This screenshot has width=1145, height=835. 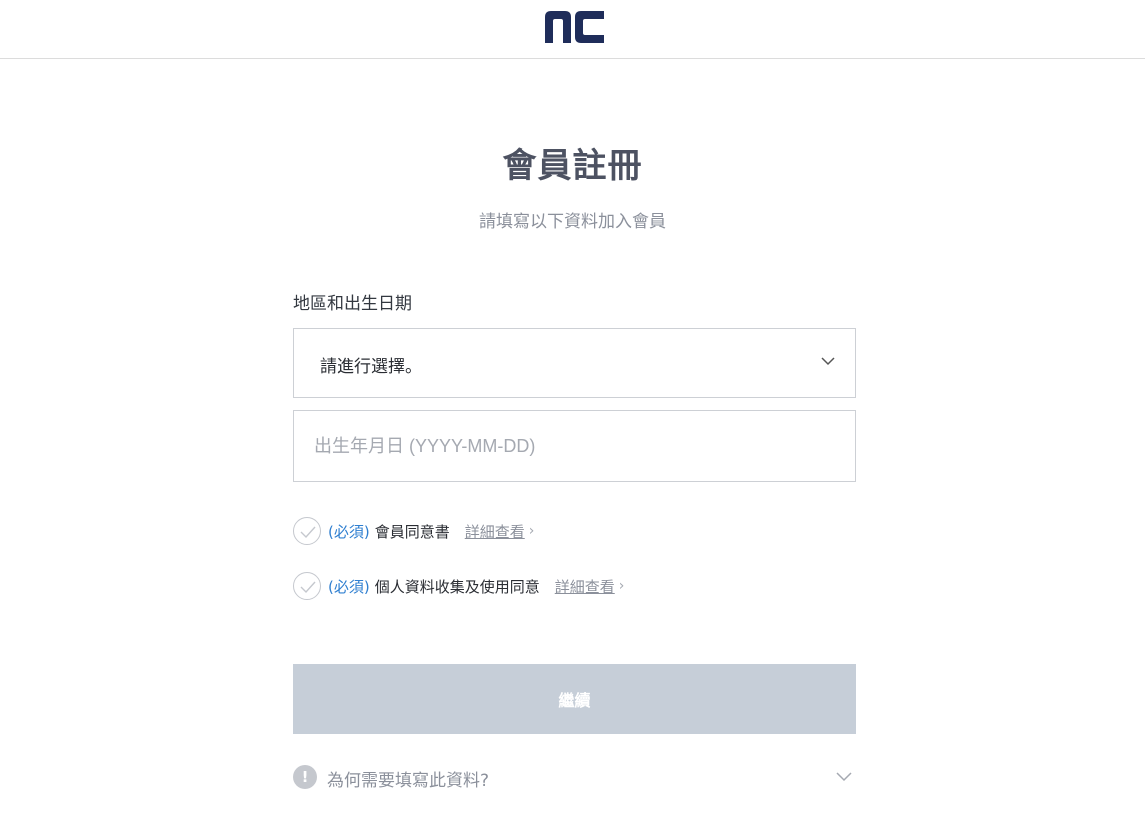 What do you see at coordinates (572, 222) in the screenshot?
I see `page-subtitle: 請填寫以下資料加入會員` at bounding box center [572, 222].